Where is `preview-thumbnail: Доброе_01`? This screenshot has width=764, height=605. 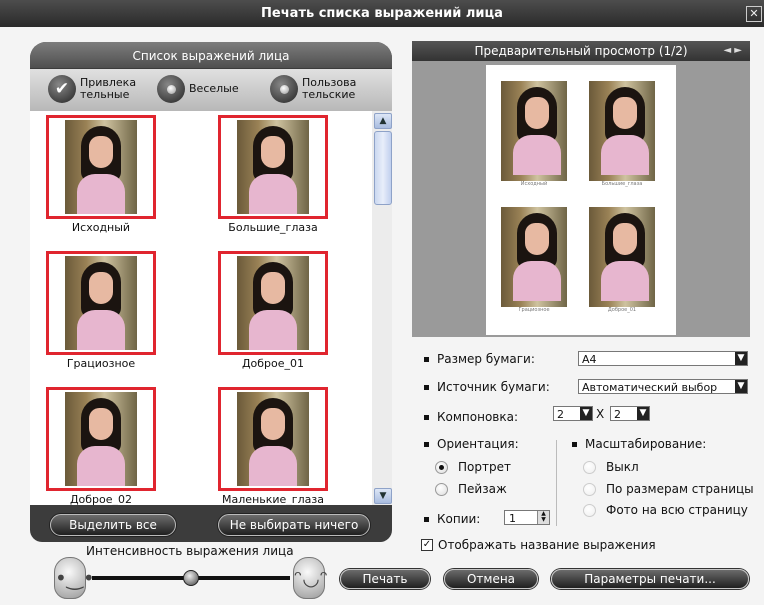 preview-thumbnail: Доброе_01 is located at coordinates (622, 260).